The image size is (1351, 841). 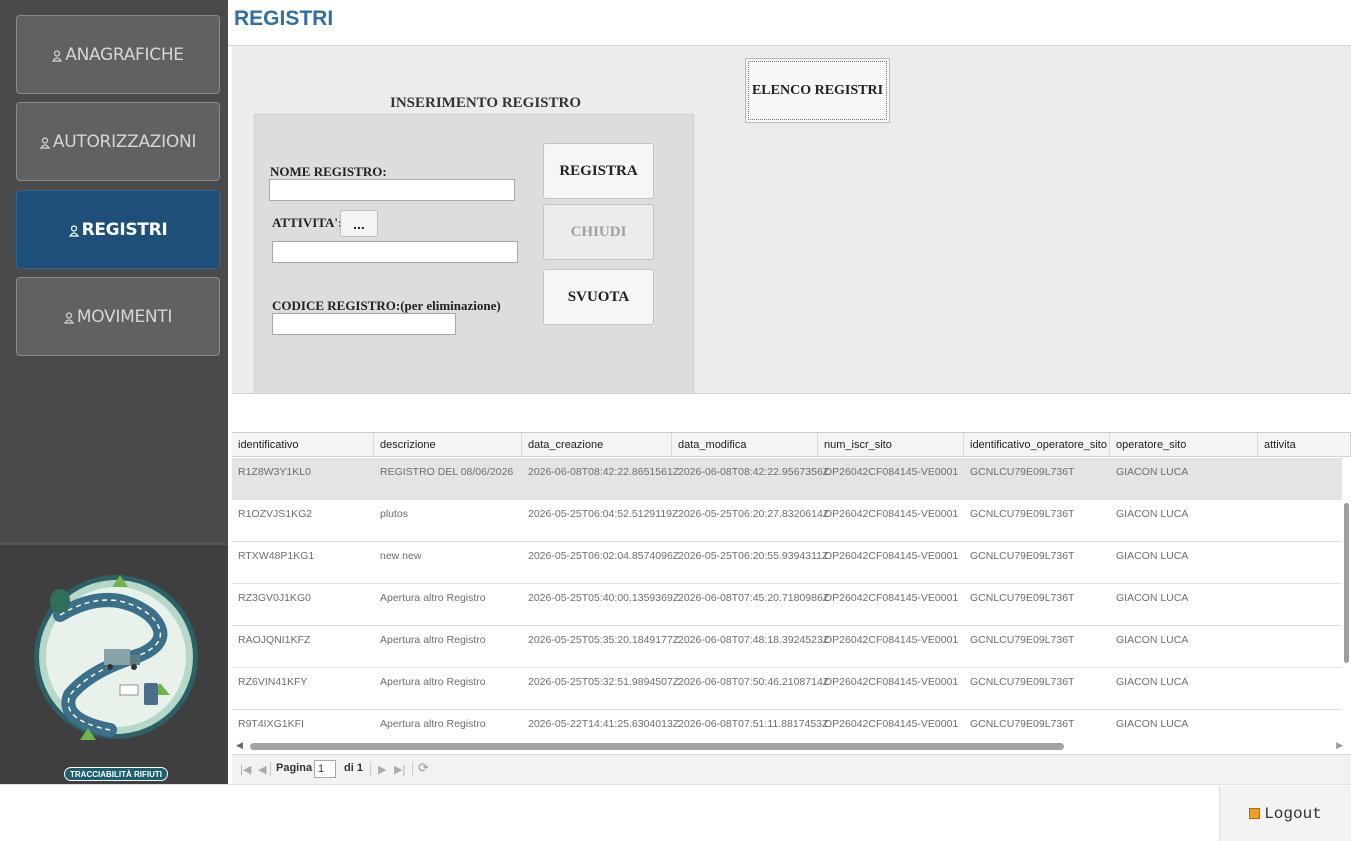 What do you see at coordinates (284, 18) in the screenshot?
I see `page-title: REGISTRI` at bounding box center [284, 18].